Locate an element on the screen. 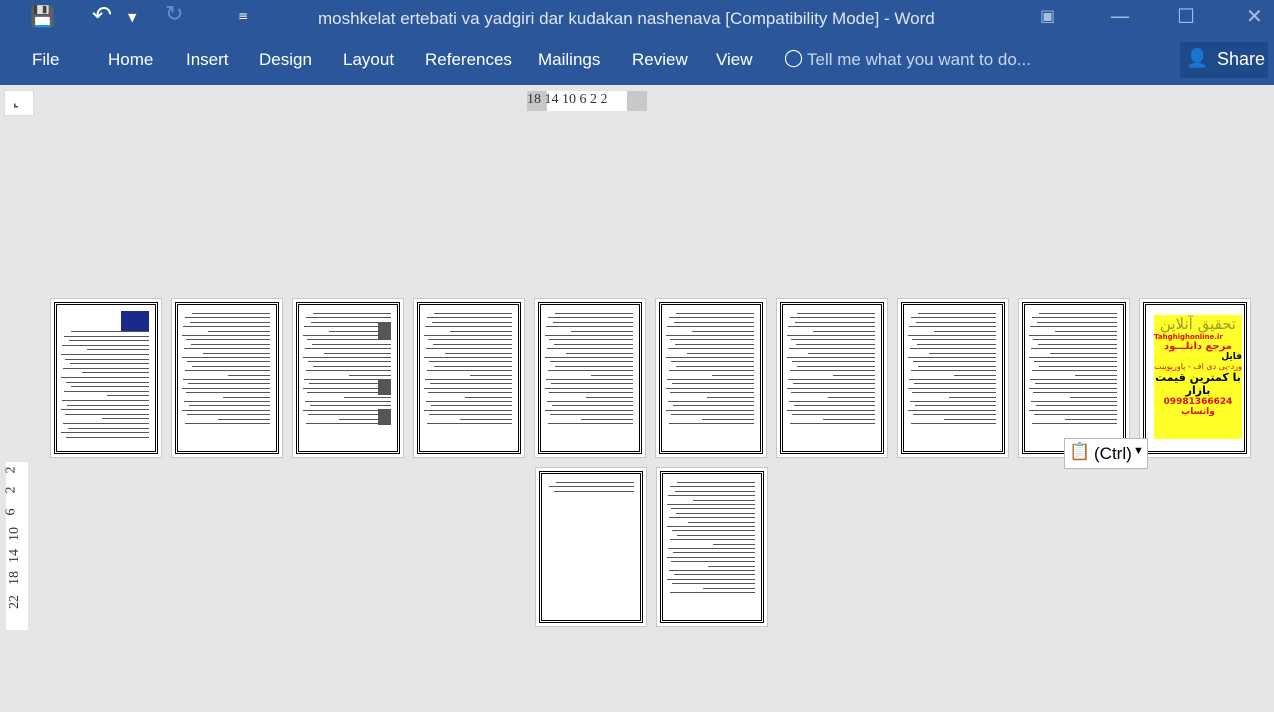 This screenshot has width=1274, height=712. paste-options-button: 📋 (Ctrl) ▼ is located at coordinates (1106, 453).